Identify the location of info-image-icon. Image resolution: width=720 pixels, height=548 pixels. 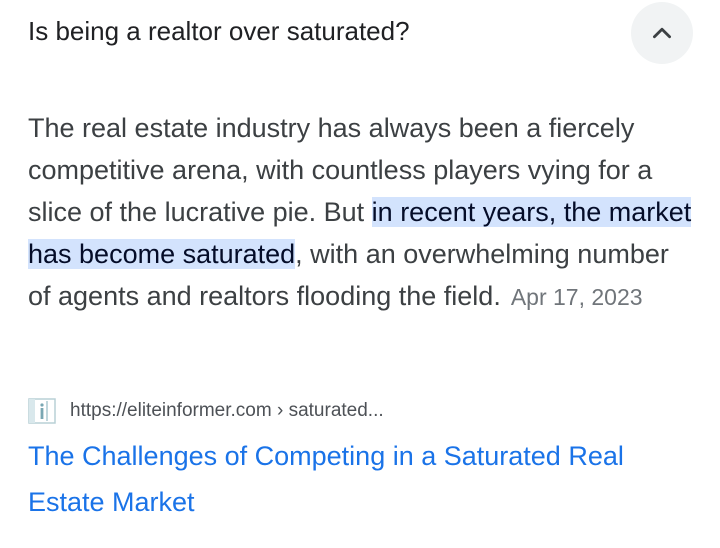
(42, 411).